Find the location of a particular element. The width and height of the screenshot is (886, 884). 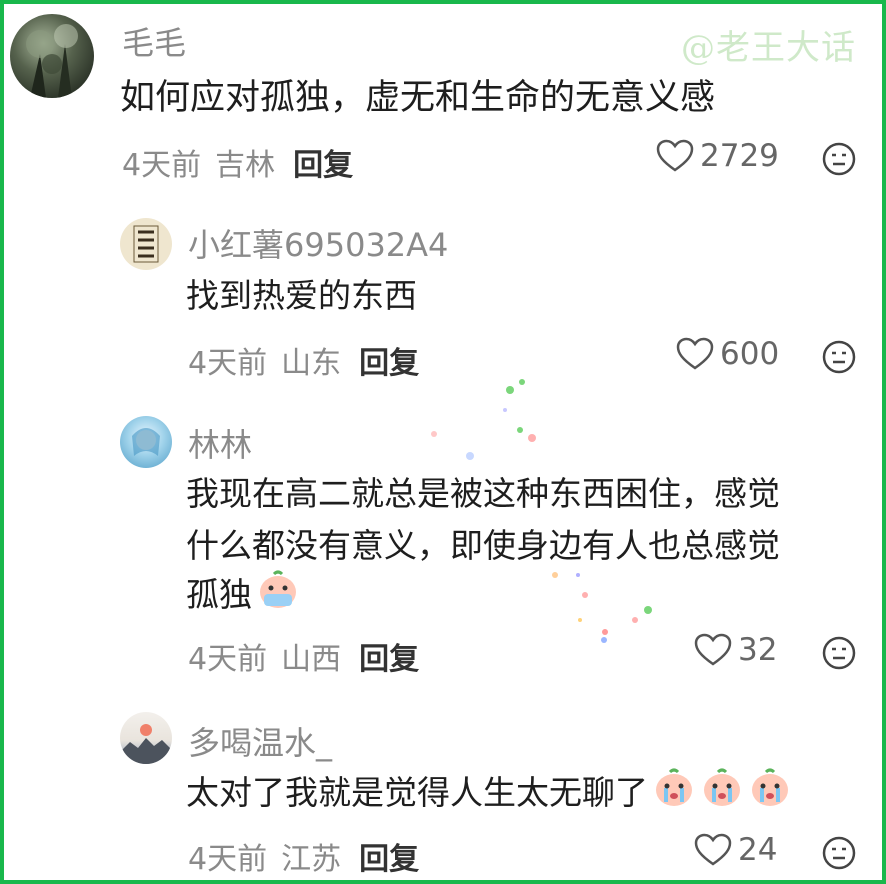

comment-text: 太对了我就是觉得人生太无聊了 is located at coordinates (489, 794).